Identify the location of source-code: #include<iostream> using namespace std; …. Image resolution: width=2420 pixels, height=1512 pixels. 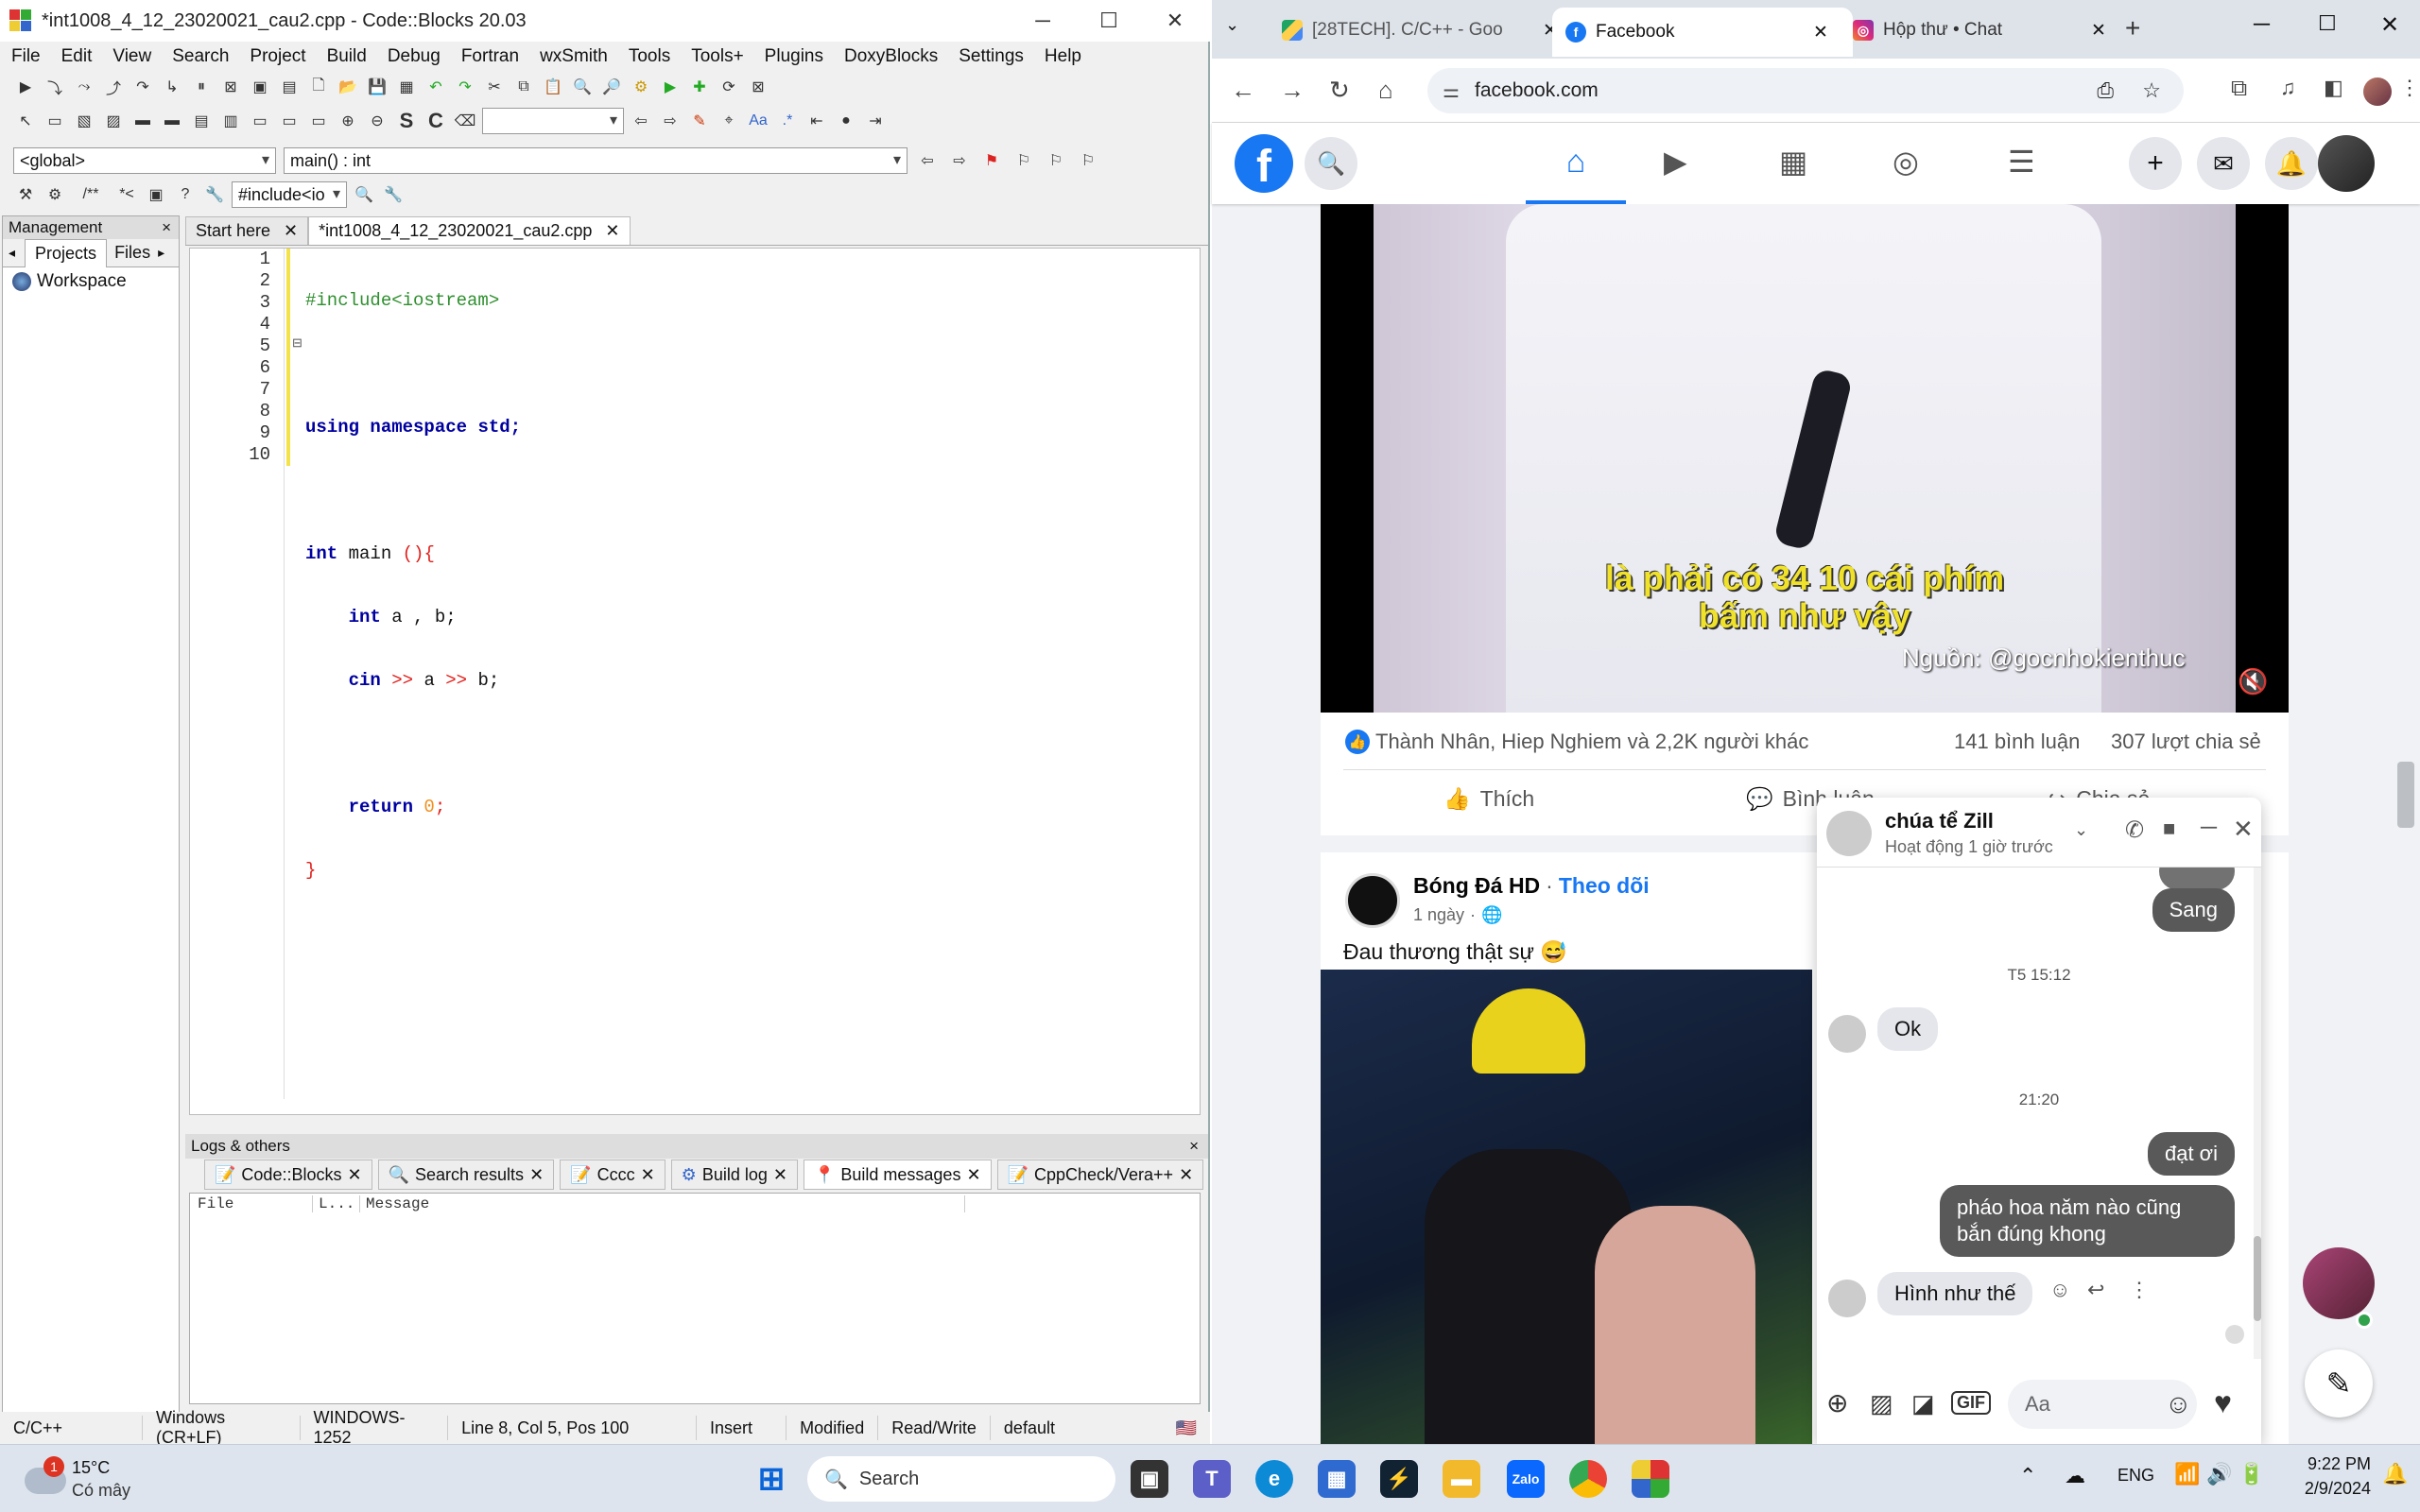
(413, 586).